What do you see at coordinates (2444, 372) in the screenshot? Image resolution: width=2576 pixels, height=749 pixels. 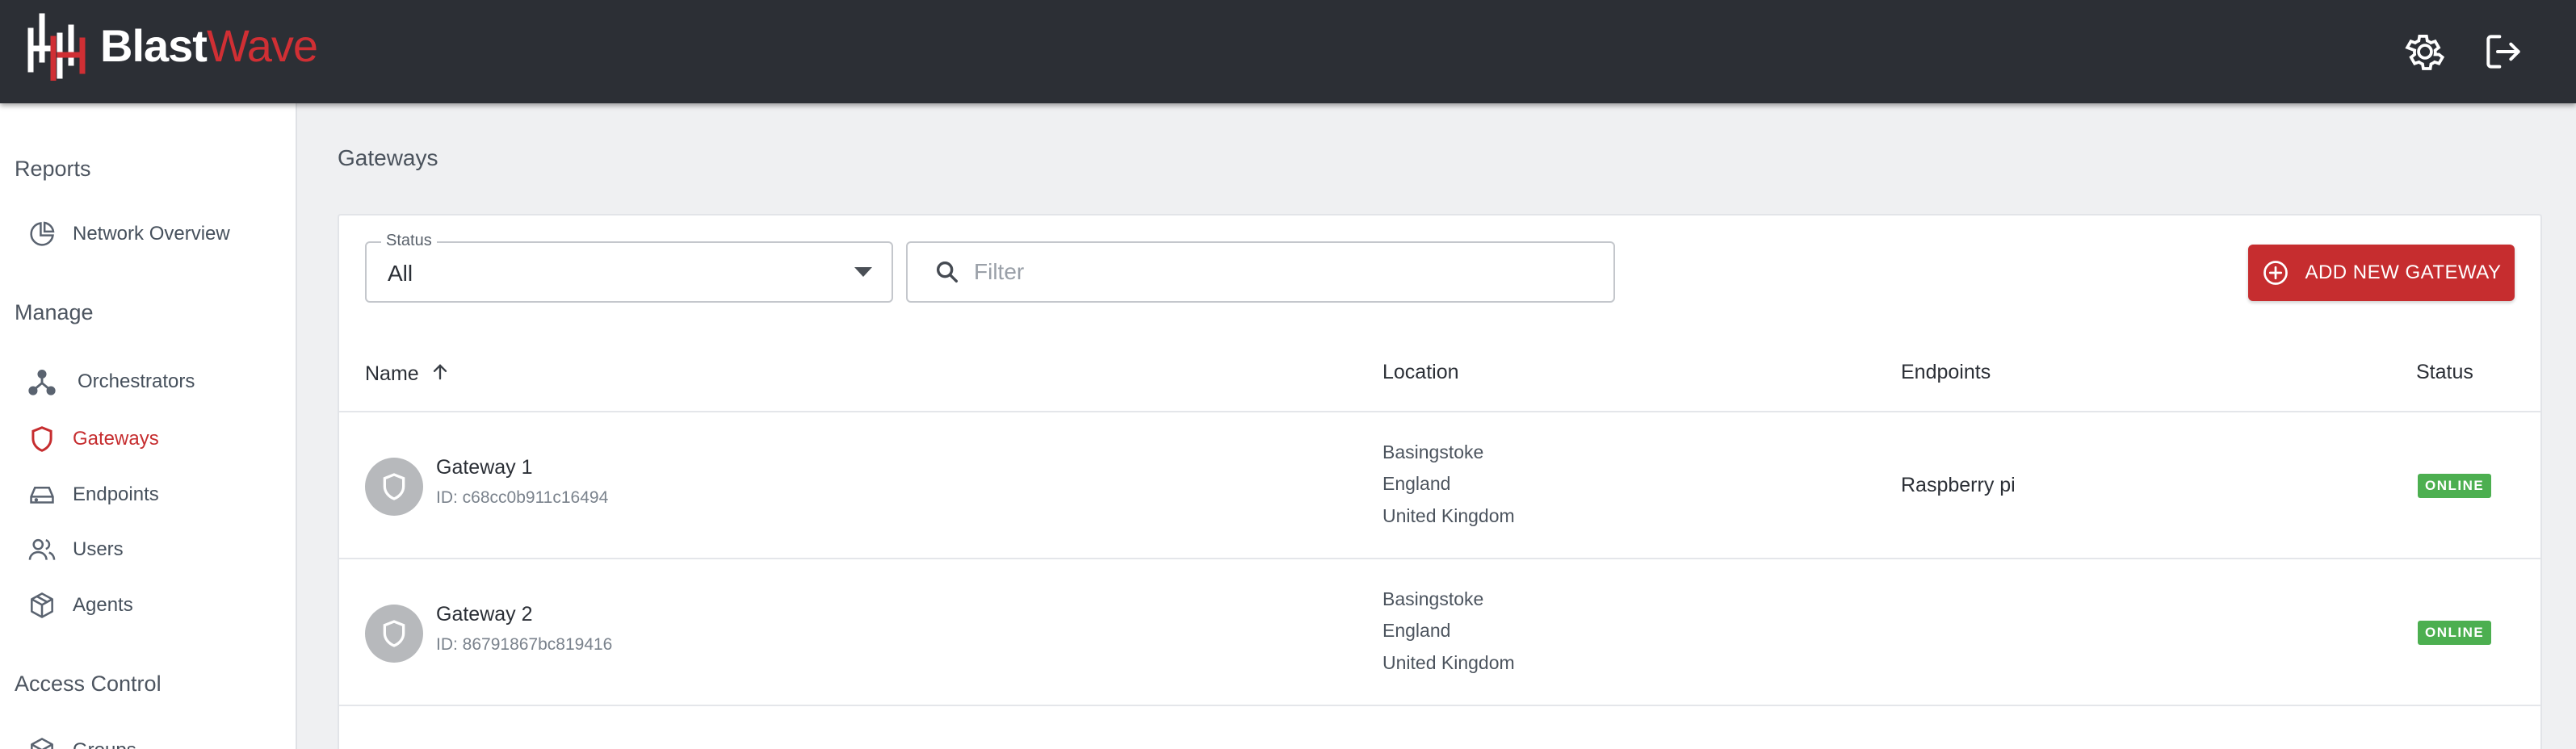 I see `column-header-status: Status` at bounding box center [2444, 372].